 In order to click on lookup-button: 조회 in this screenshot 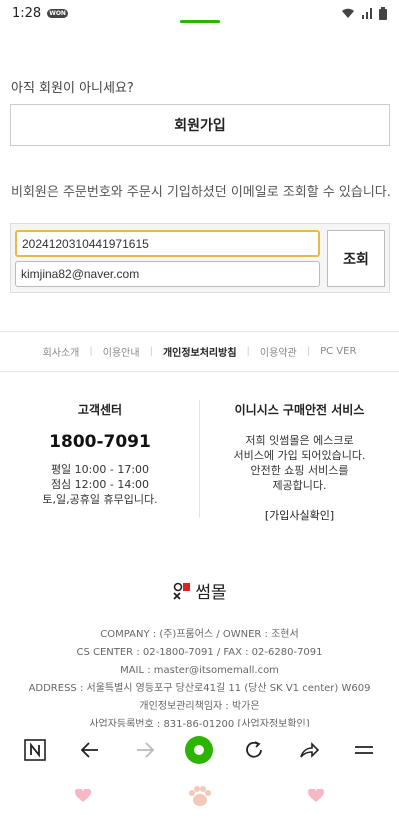, I will do `click(356, 258)`.